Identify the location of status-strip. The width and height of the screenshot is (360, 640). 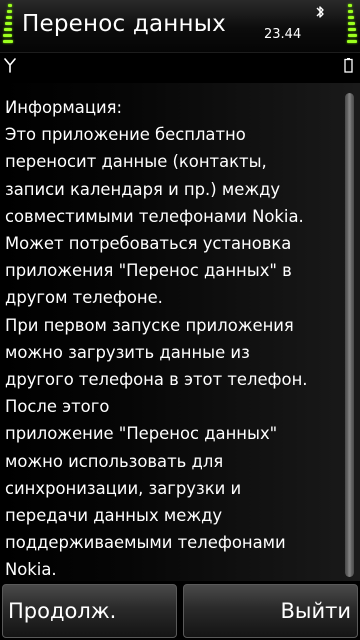
(180, 68).